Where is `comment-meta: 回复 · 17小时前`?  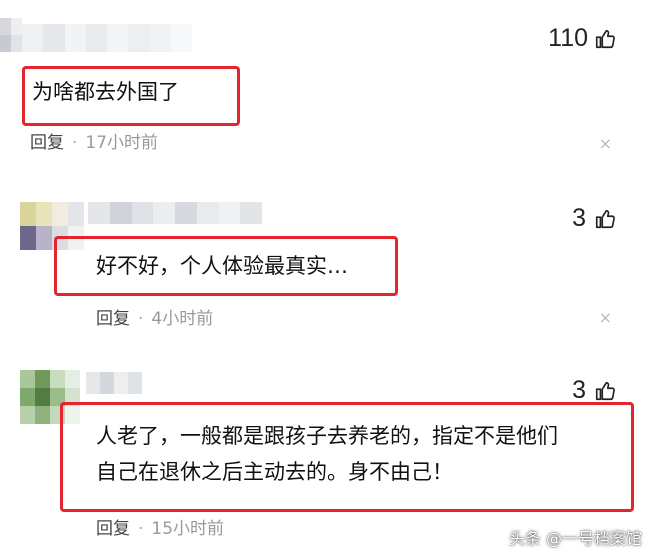
comment-meta: 回复 · 17小时前 is located at coordinates (94, 140).